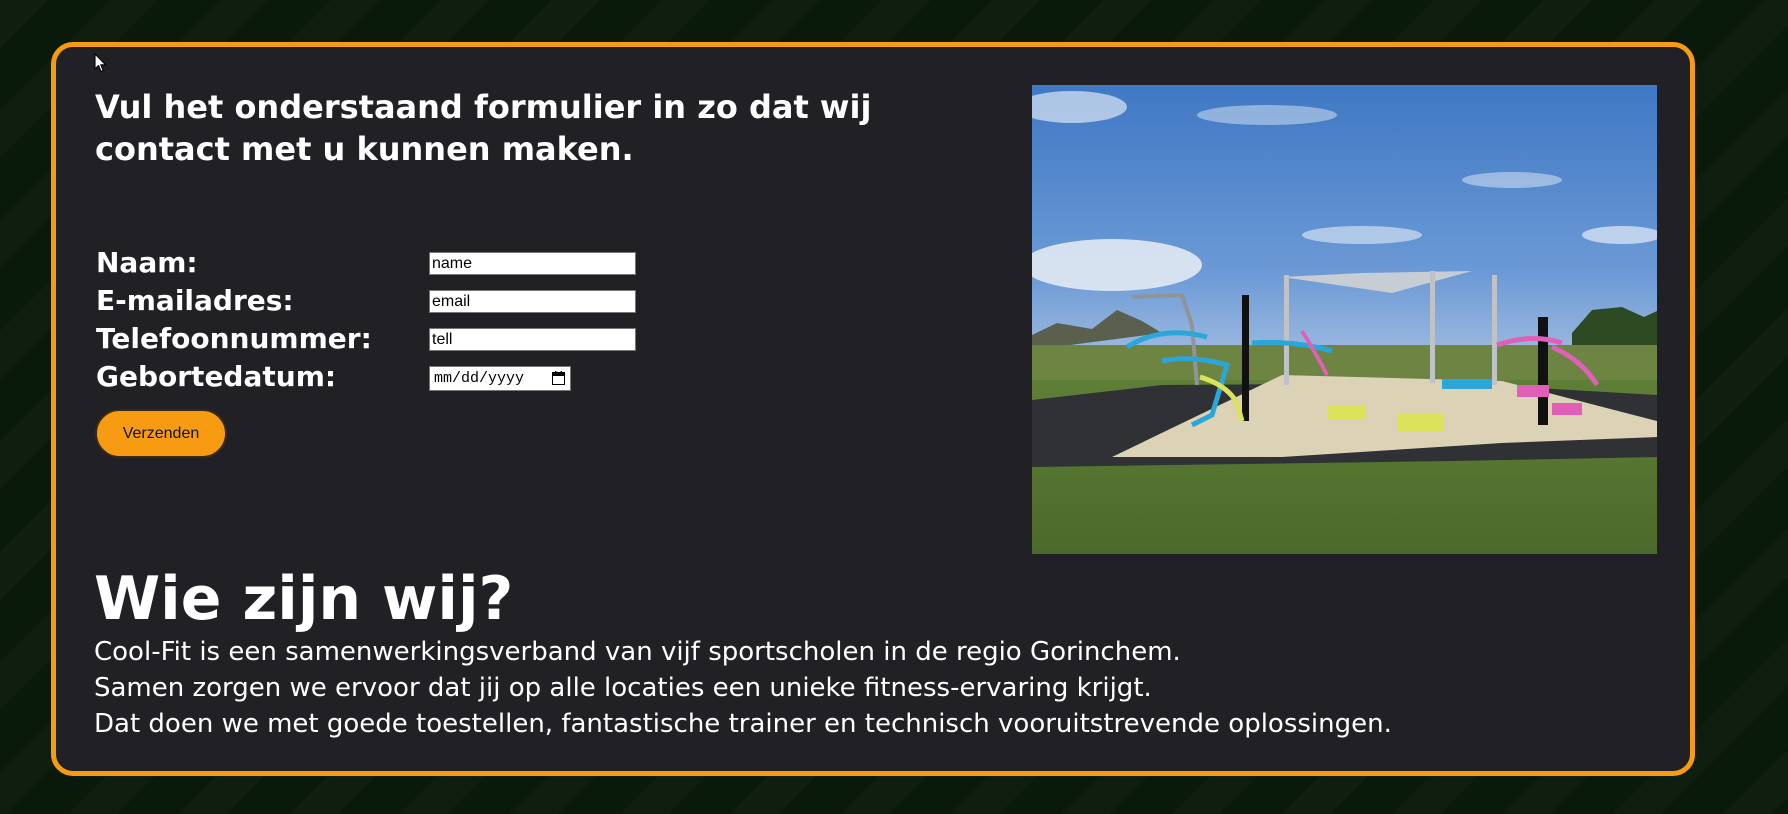 This screenshot has height=814, width=1788. Describe the element at coordinates (396, 339) in the screenshot. I see `phone-row: Telefoonnummer:` at that location.